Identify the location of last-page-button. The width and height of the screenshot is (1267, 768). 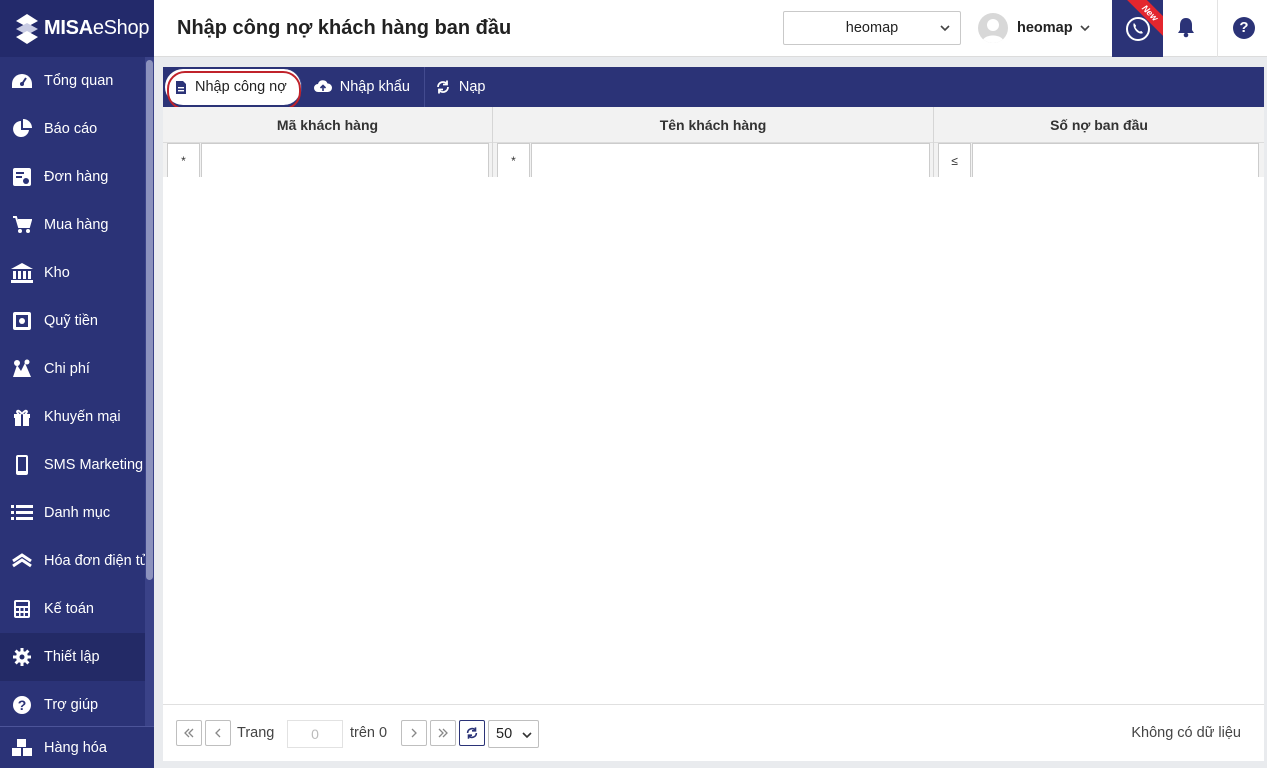
(443, 733).